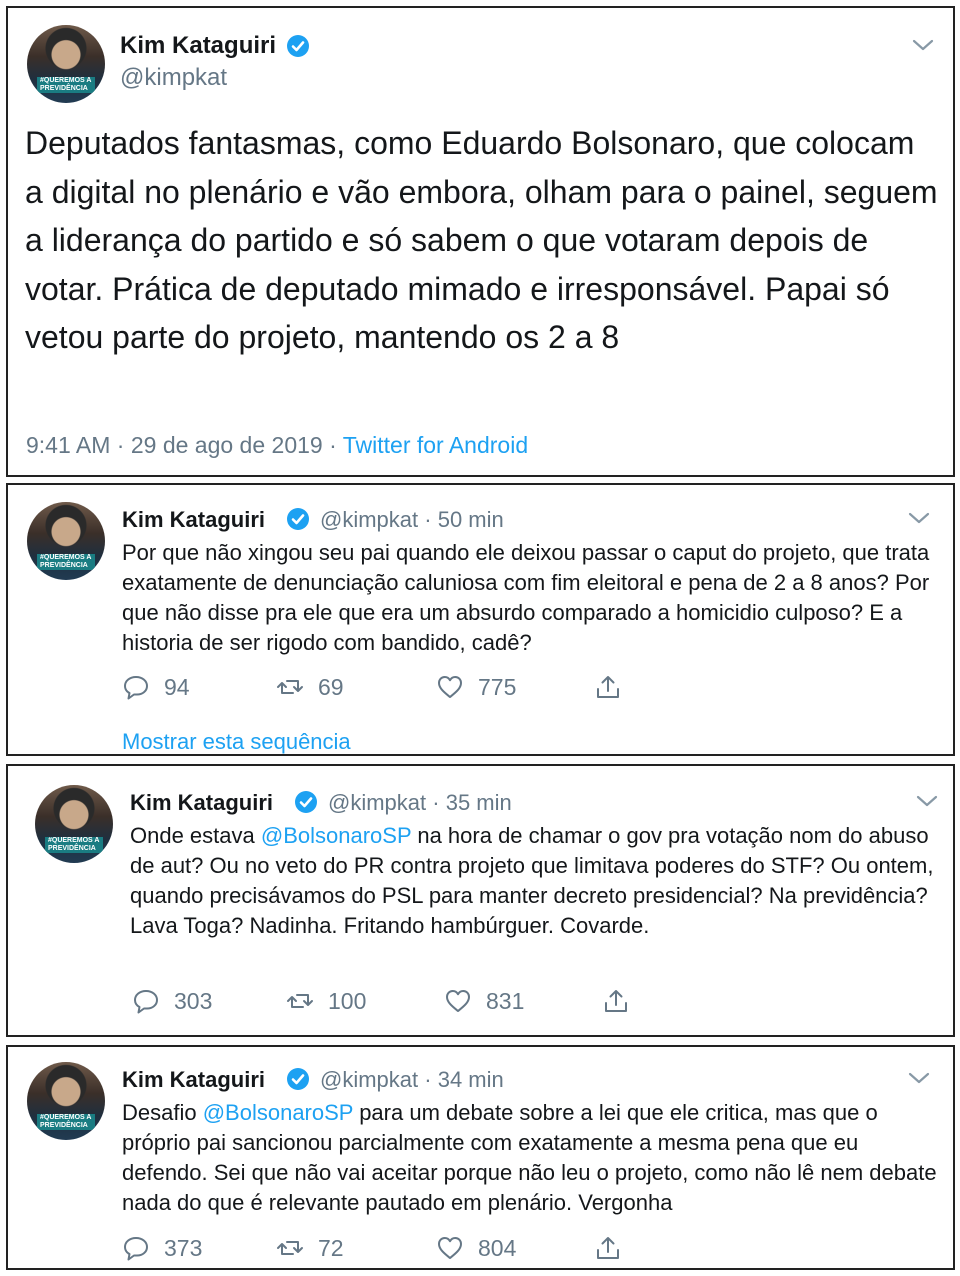 The height and width of the screenshot is (1276, 960). What do you see at coordinates (471, 1079) in the screenshot?
I see `tweet-age: 34 min` at bounding box center [471, 1079].